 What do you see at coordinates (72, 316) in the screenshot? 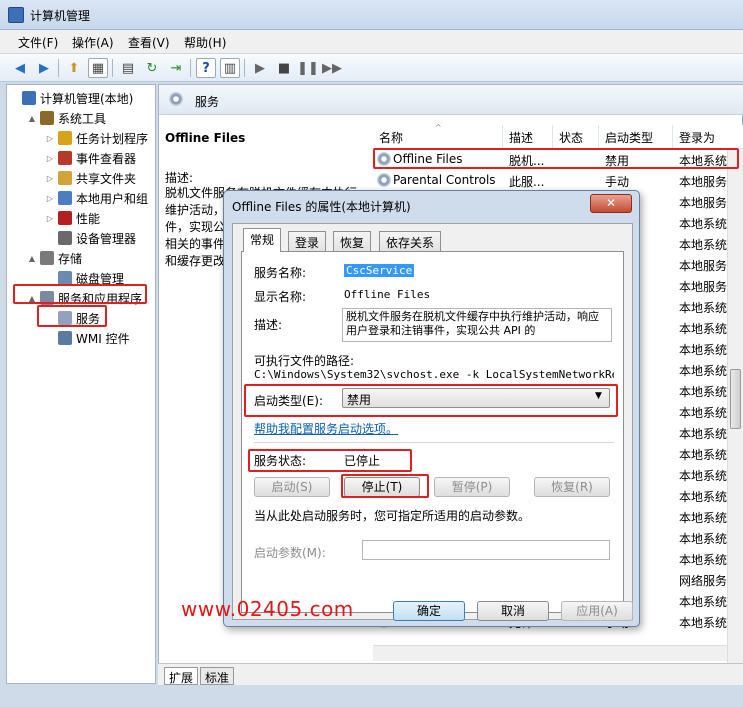
I see `highlight-services` at bounding box center [72, 316].